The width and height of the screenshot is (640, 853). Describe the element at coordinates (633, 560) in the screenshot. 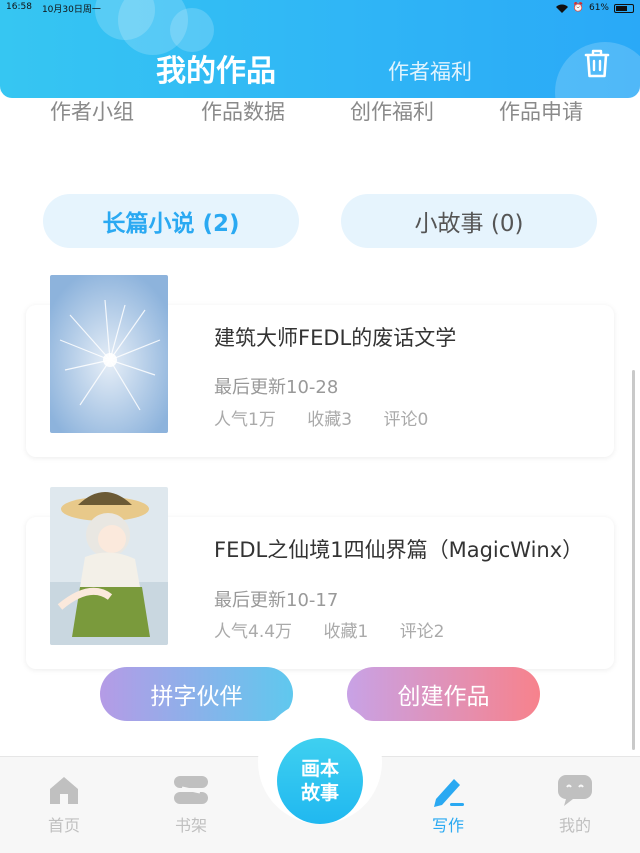

I see `scrollbar` at that location.